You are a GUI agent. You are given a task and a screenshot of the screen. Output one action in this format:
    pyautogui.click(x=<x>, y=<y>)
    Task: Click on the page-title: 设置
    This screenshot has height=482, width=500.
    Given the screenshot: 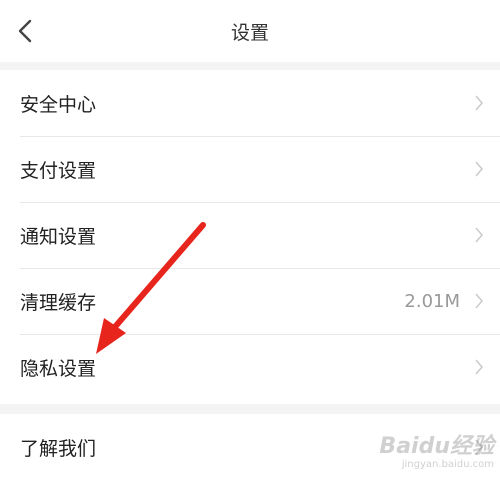 What is the action you would take?
    pyautogui.click(x=249, y=33)
    